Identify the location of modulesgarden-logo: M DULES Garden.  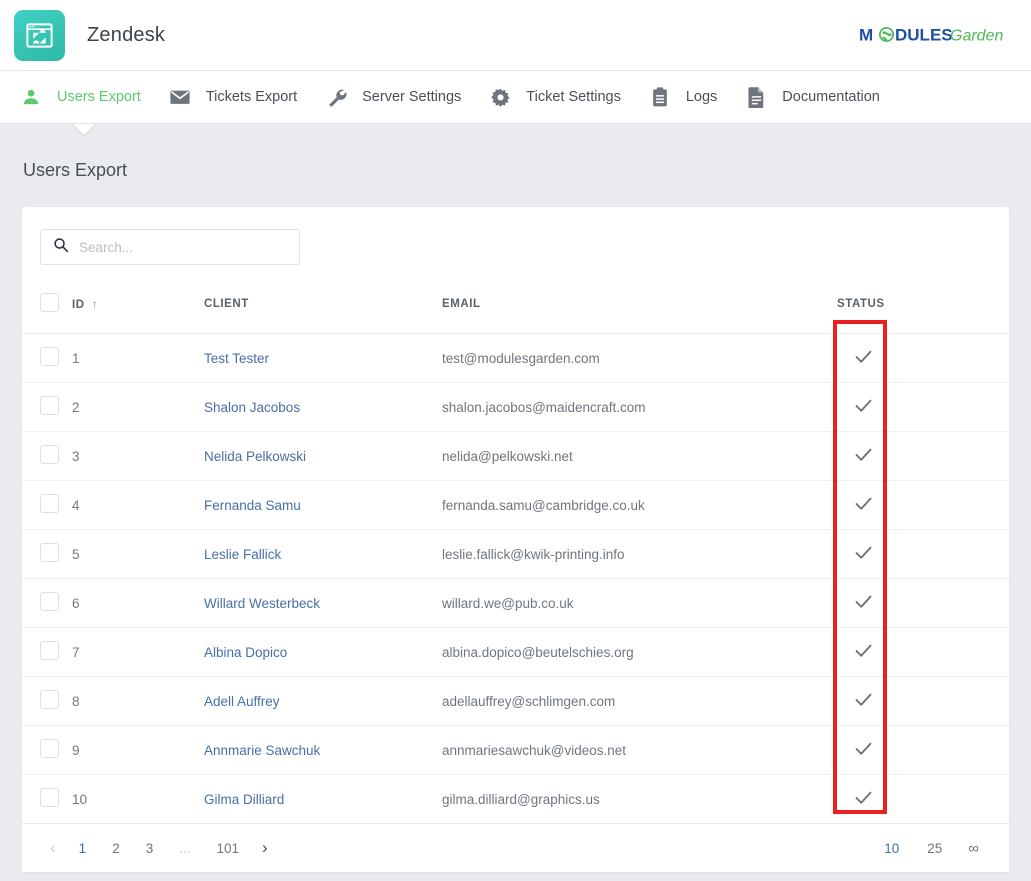
(934, 35).